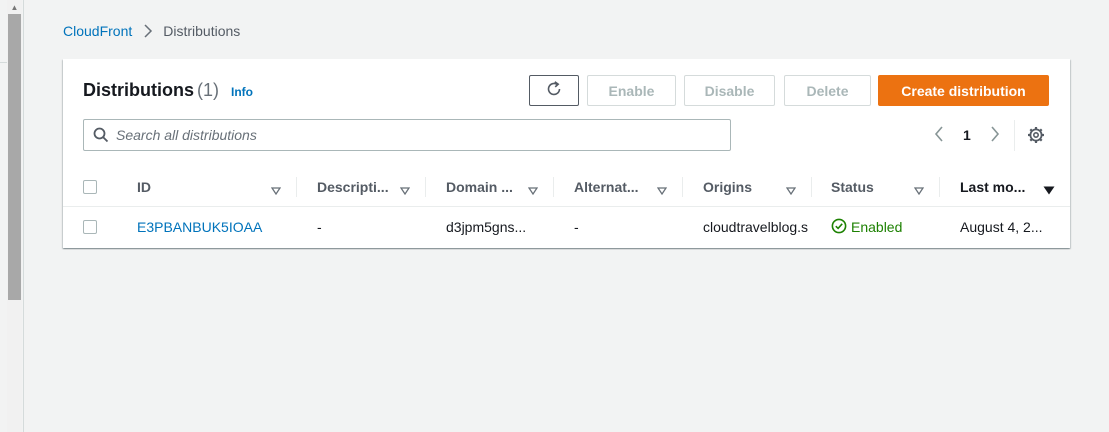 The height and width of the screenshot is (432, 1109). Describe the element at coordinates (963, 90) in the screenshot. I see `create-distribution-button: Create distribution` at that location.